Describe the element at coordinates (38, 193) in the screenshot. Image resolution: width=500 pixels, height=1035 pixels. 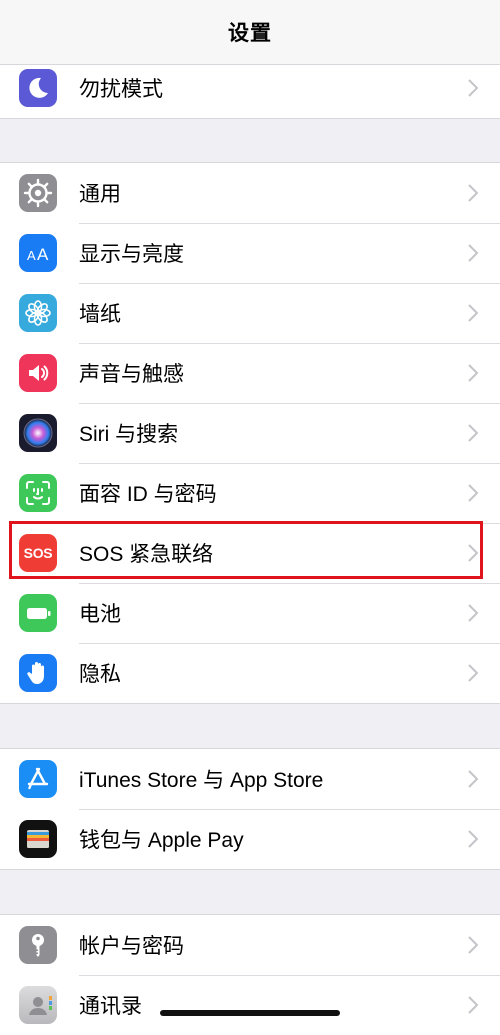
I see `gear-icon` at that location.